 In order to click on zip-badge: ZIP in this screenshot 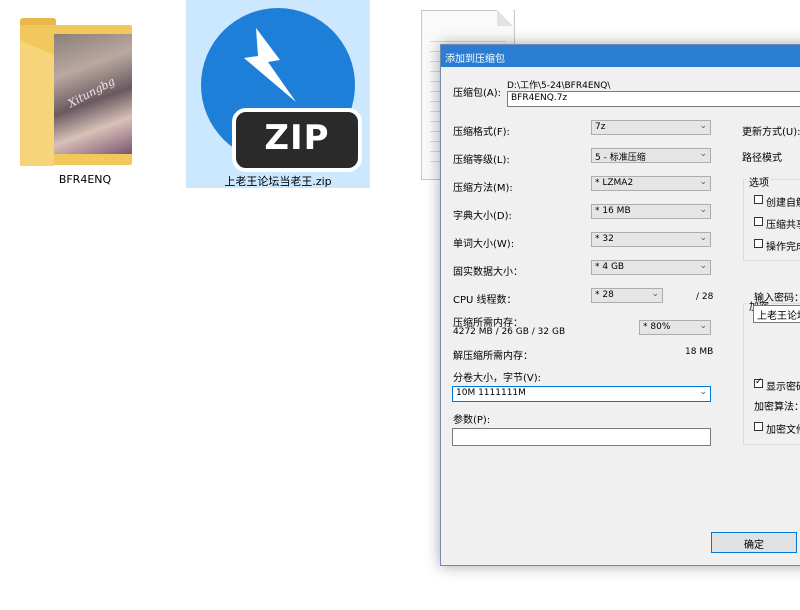, I will do `click(297, 140)`.